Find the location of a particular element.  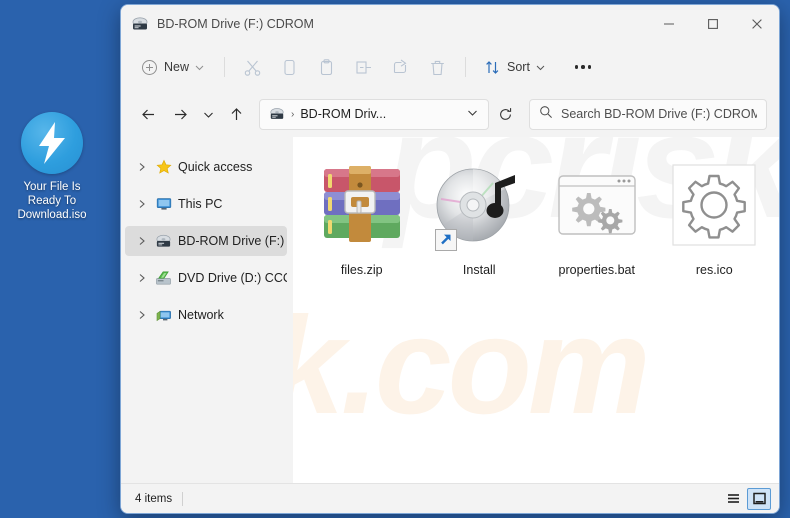

file-item-res-ico: res.ico is located at coordinates (715, 214).